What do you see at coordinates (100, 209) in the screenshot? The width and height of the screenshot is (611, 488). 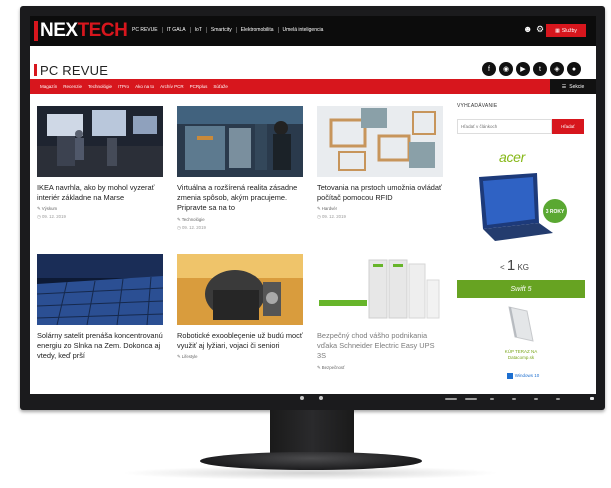 I see `article-category: ✎ Výskum` at bounding box center [100, 209].